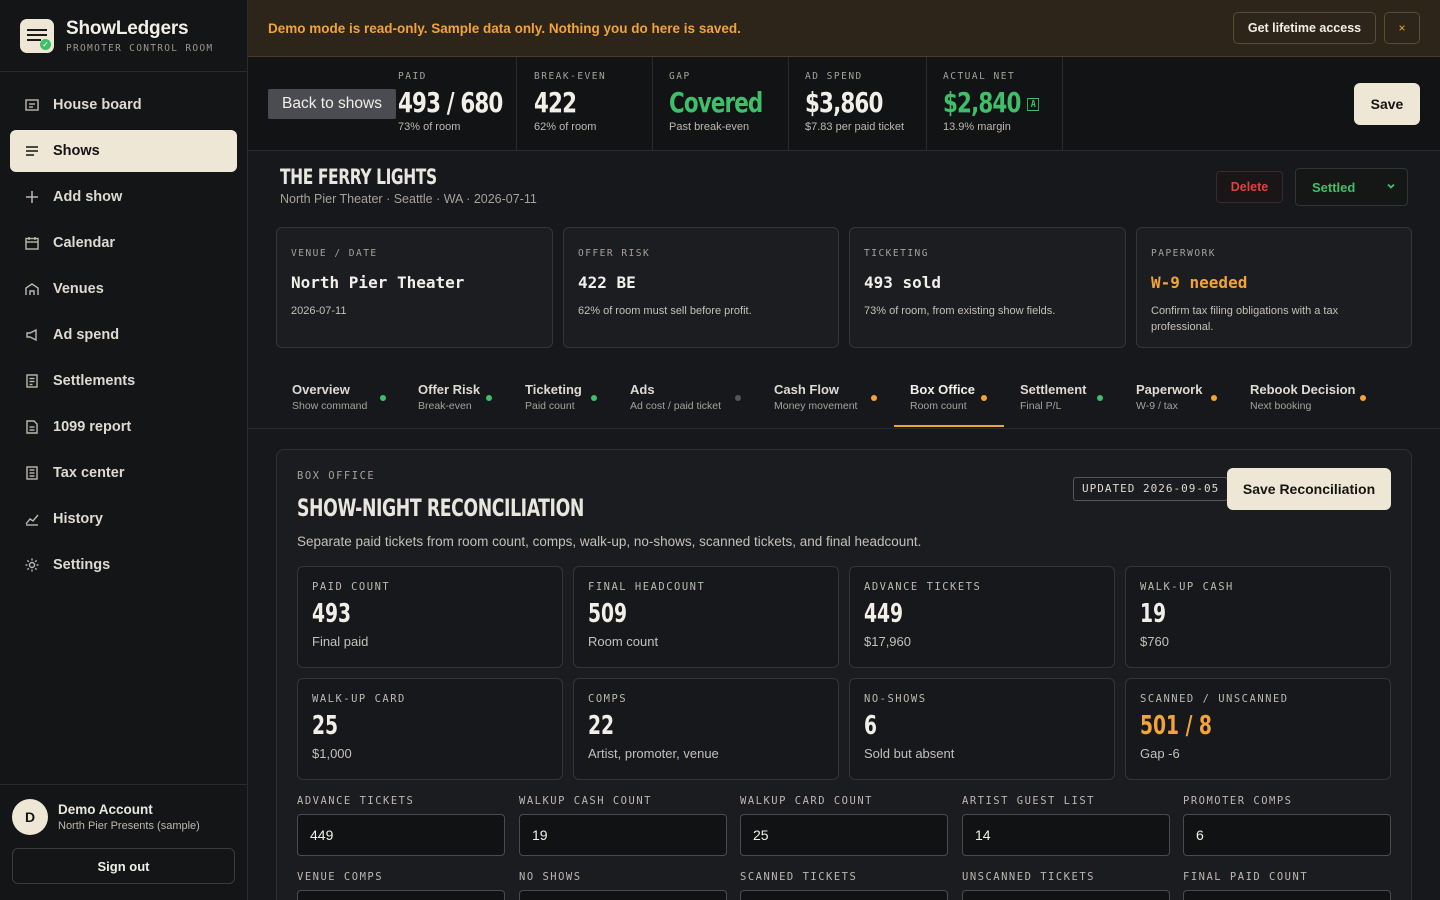 This screenshot has height=900, width=1440. I want to click on receipt-icon, so click(32, 381).